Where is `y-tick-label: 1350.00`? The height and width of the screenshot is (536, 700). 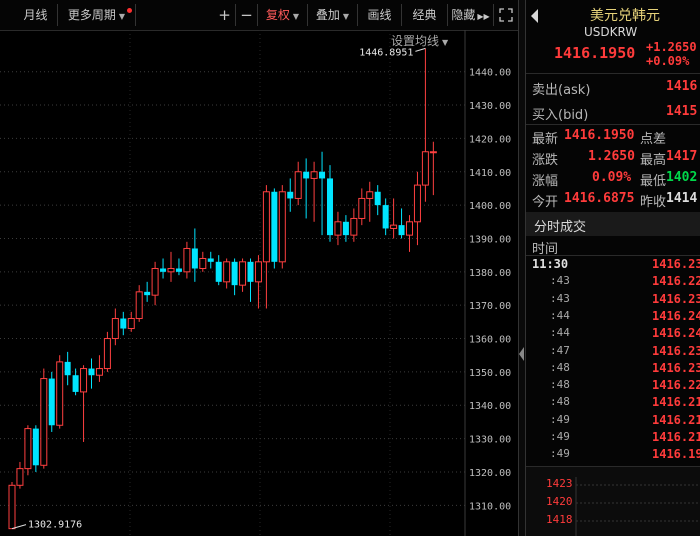
y-tick-label: 1350.00 is located at coordinates (490, 373).